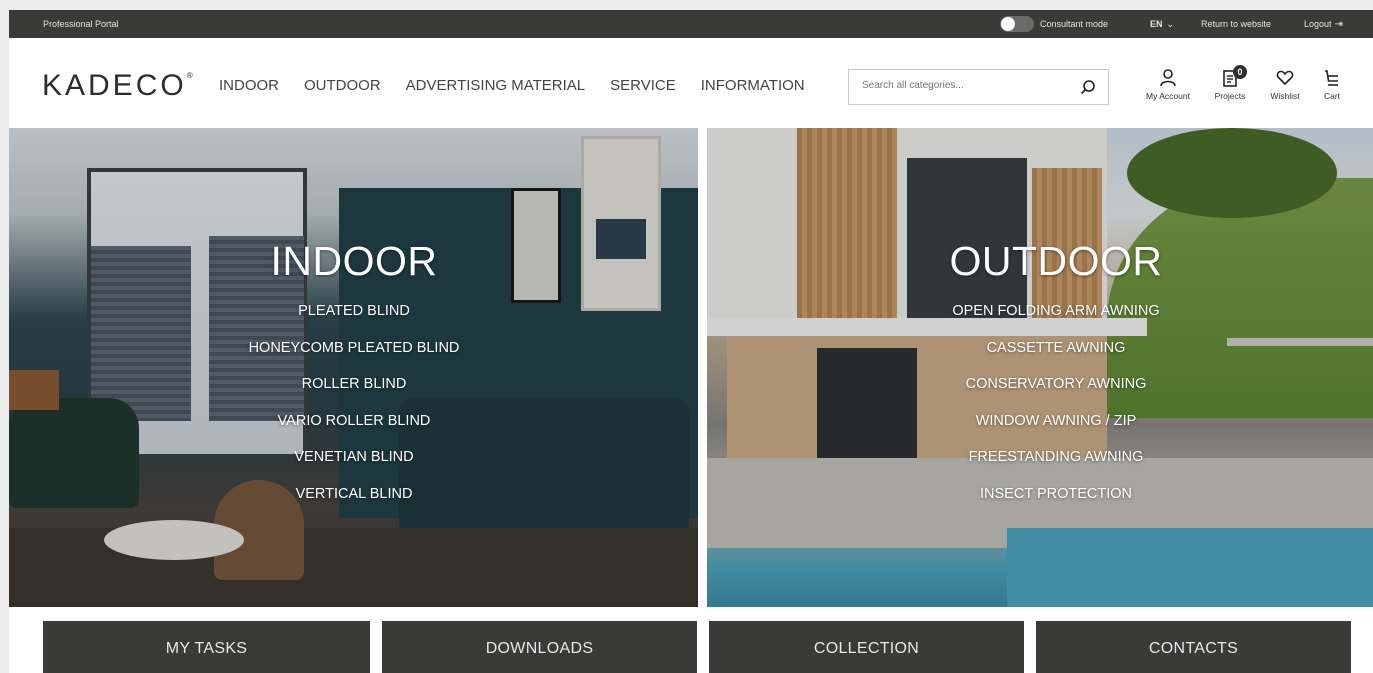 This screenshot has width=1373, height=673. Describe the element at coordinates (354, 429) in the screenshot. I see `indoor-link-vario-roller-blind: VARIO ROLLER BLIND` at that location.